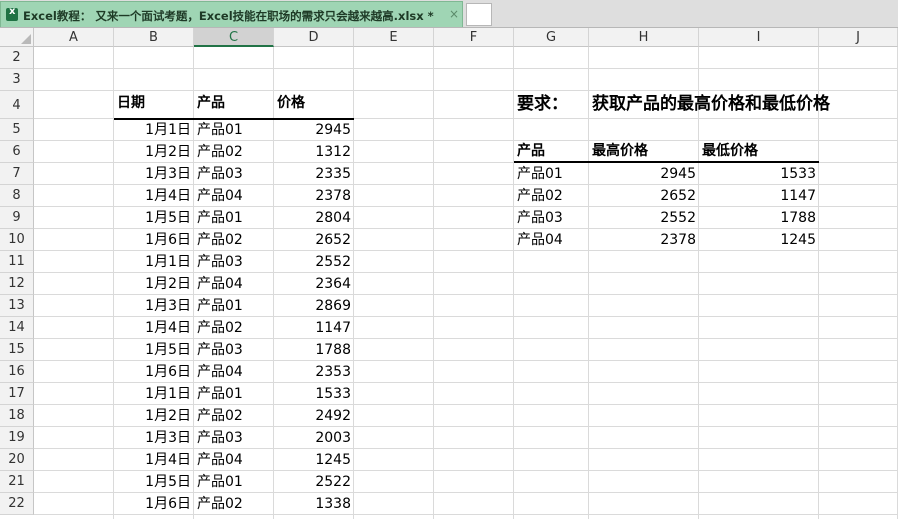 This screenshot has width=898, height=519. I want to click on price-cell: 2869, so click(333, 306).